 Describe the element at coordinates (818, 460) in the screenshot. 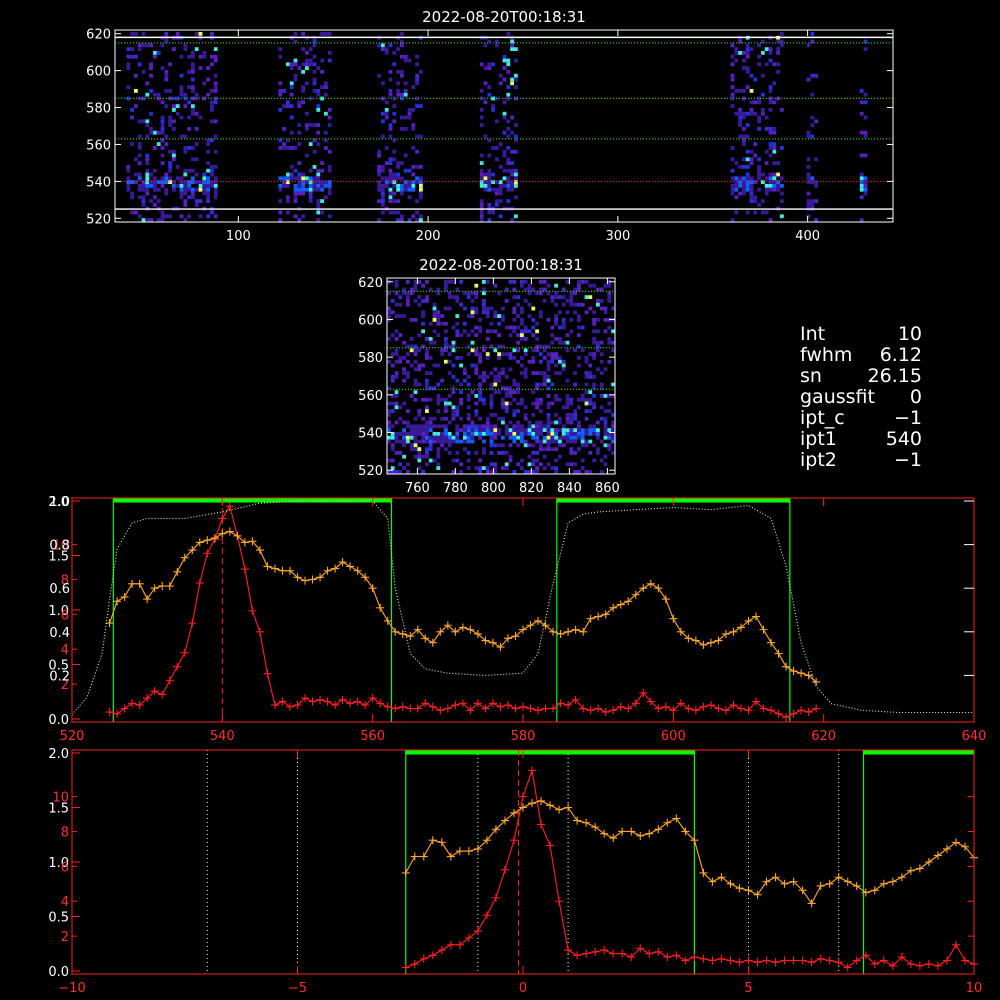

I see `stat-label: ipt2` at that location.